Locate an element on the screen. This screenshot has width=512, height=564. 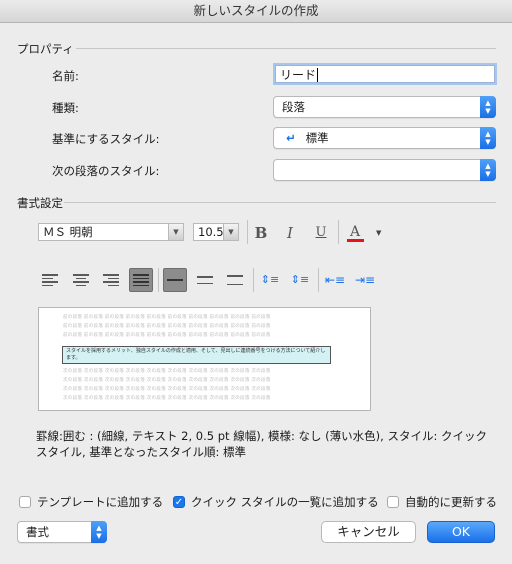
add-to-template-checkbox: テンプレートに追加する is located at coordinates (91, 502).